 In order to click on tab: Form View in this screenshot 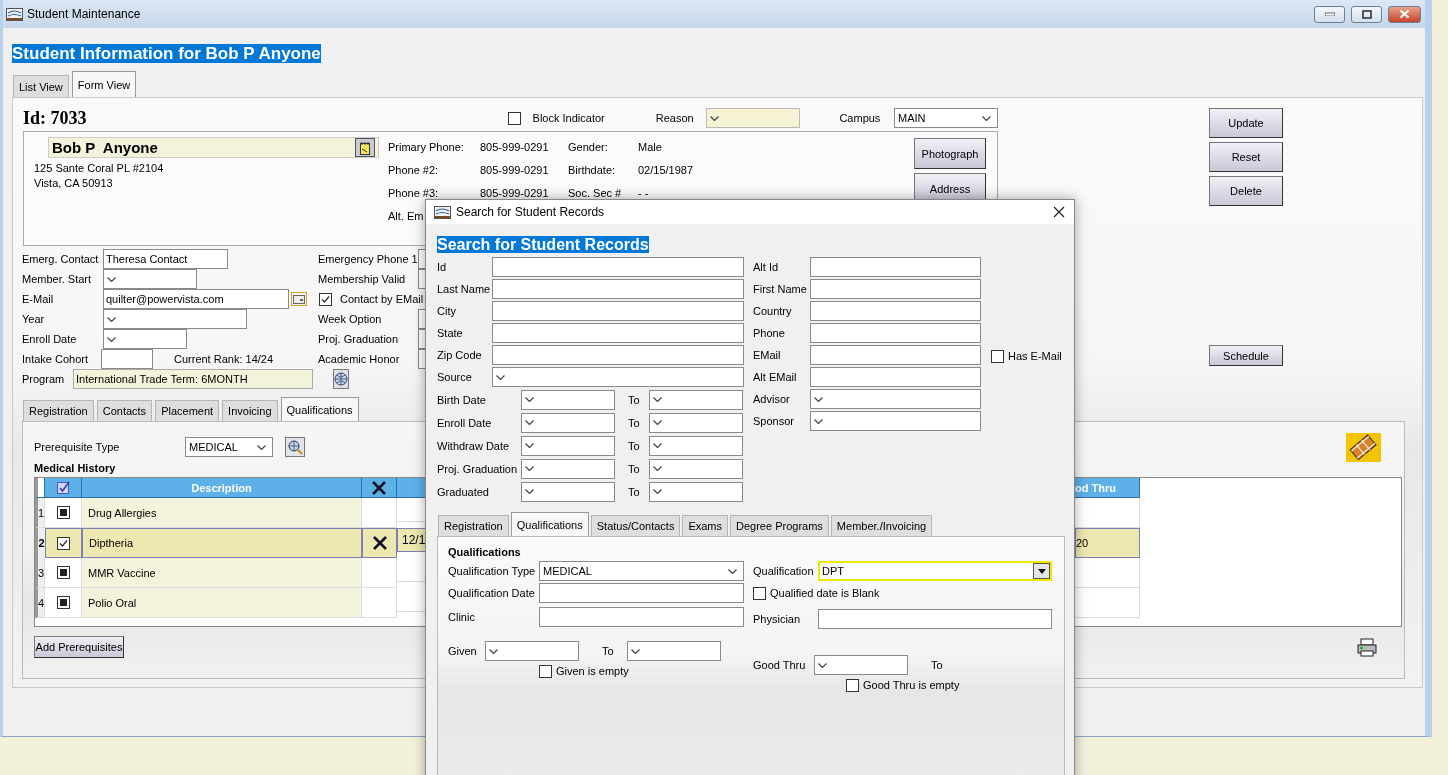, I will do `click(104, 84)`.